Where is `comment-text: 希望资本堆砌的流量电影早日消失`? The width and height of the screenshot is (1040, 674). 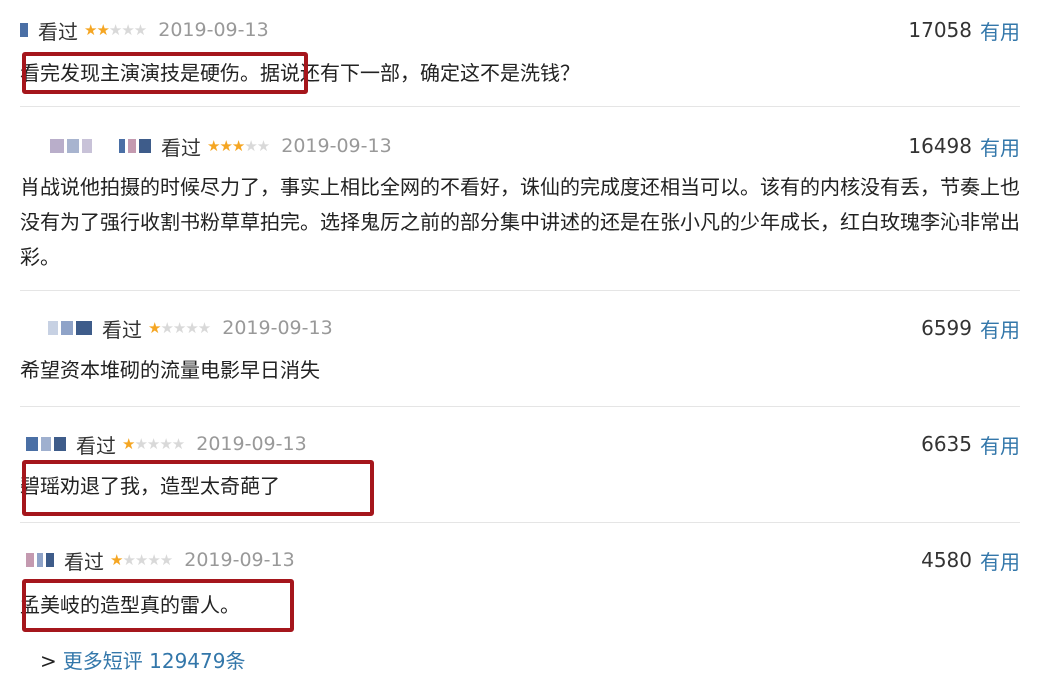 comment-text: 希望资本堆砌的流量电影早日消失 is located at coordinates (170, 370).